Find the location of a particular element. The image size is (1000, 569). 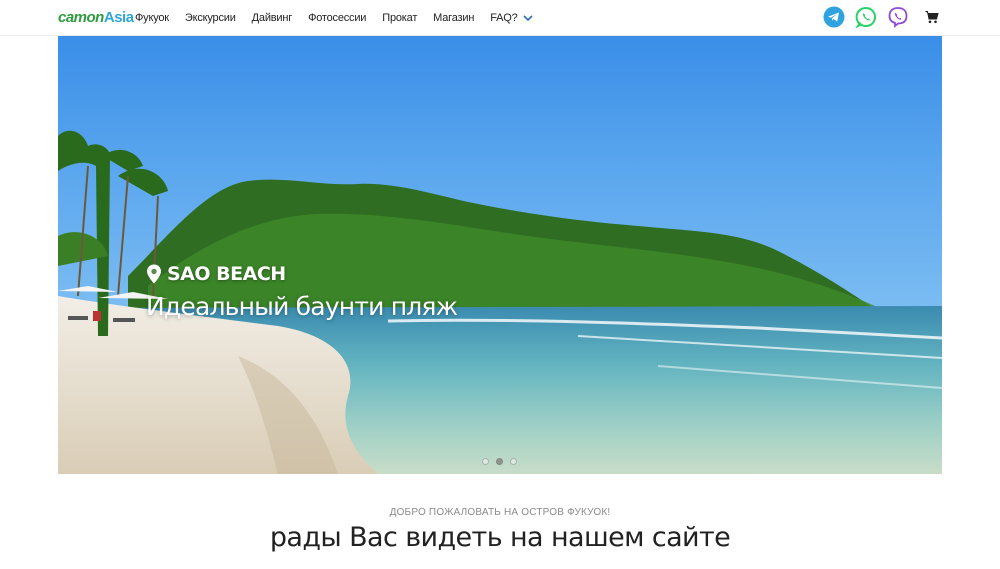

whatsapp-link is located at coordinates (866, 18).